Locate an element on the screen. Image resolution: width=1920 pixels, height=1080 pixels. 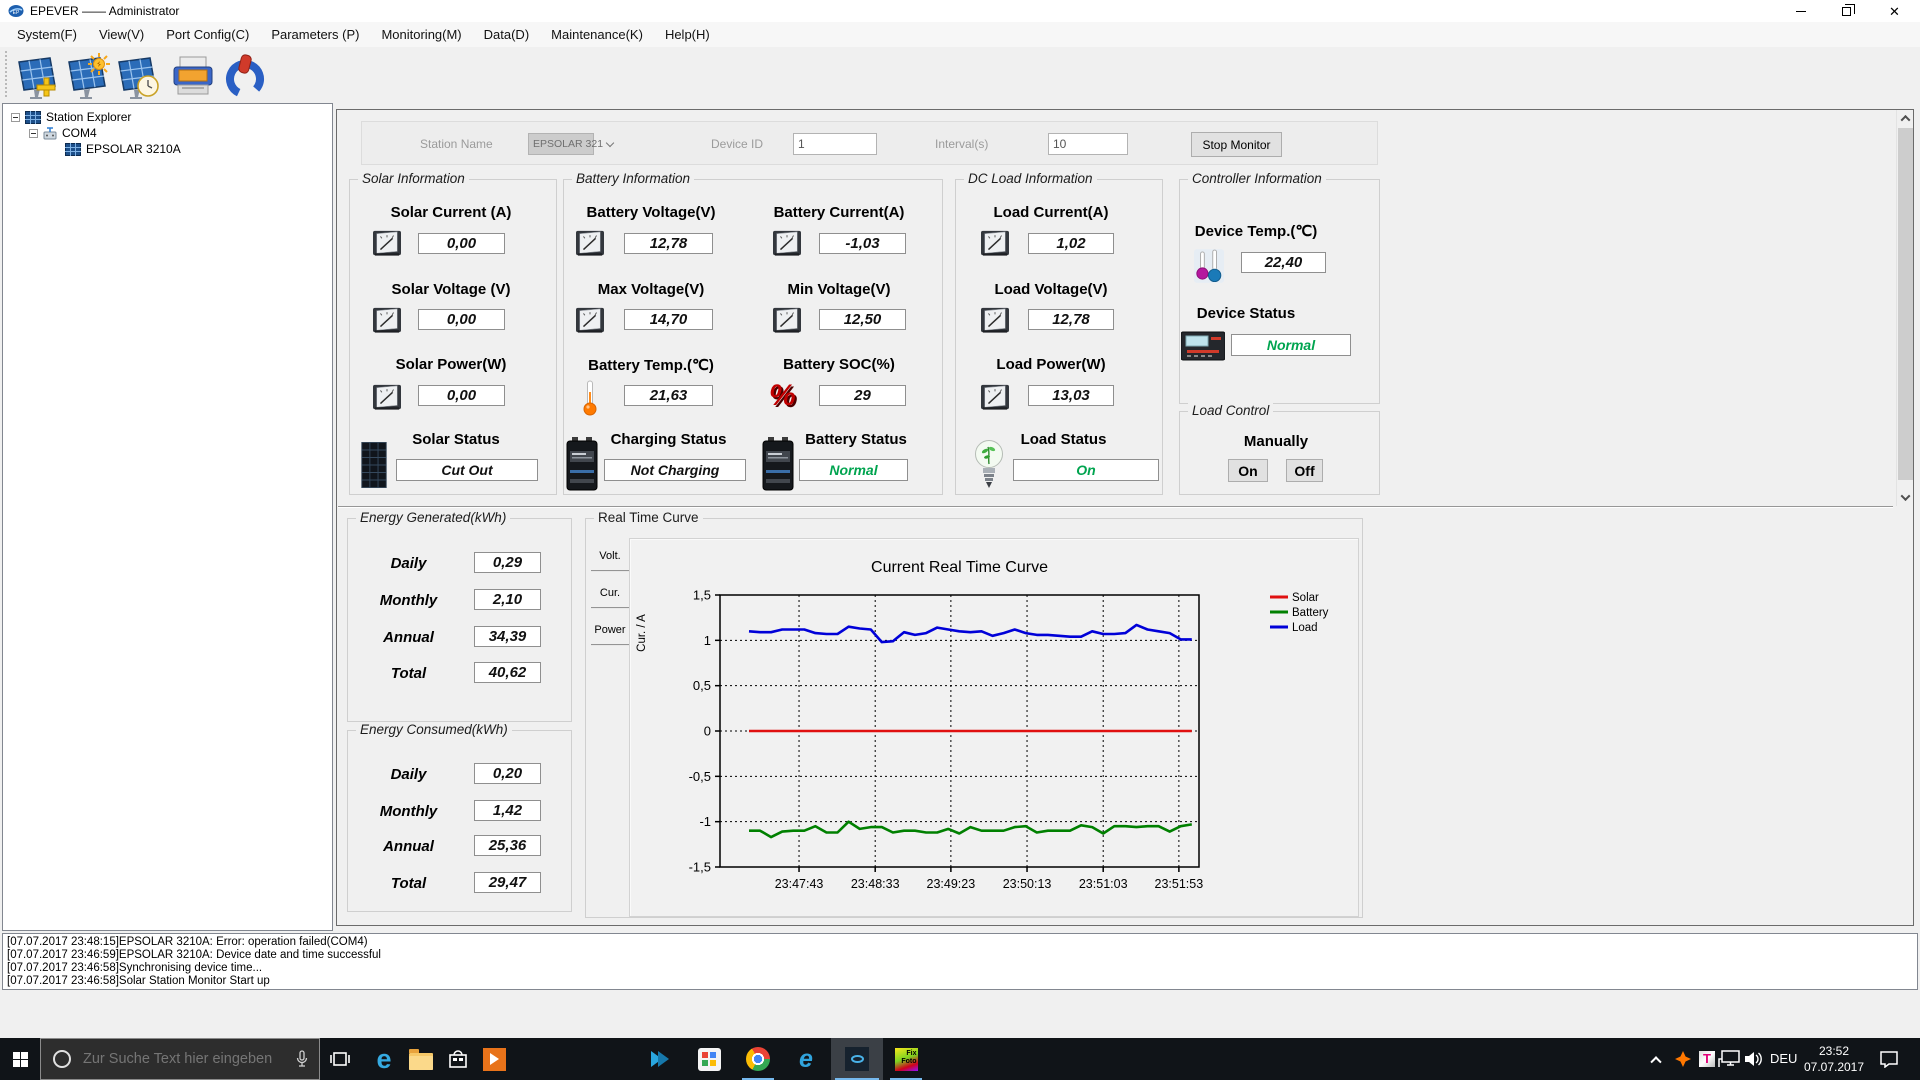
station-monitor-button is located at coordinates (87, 76).